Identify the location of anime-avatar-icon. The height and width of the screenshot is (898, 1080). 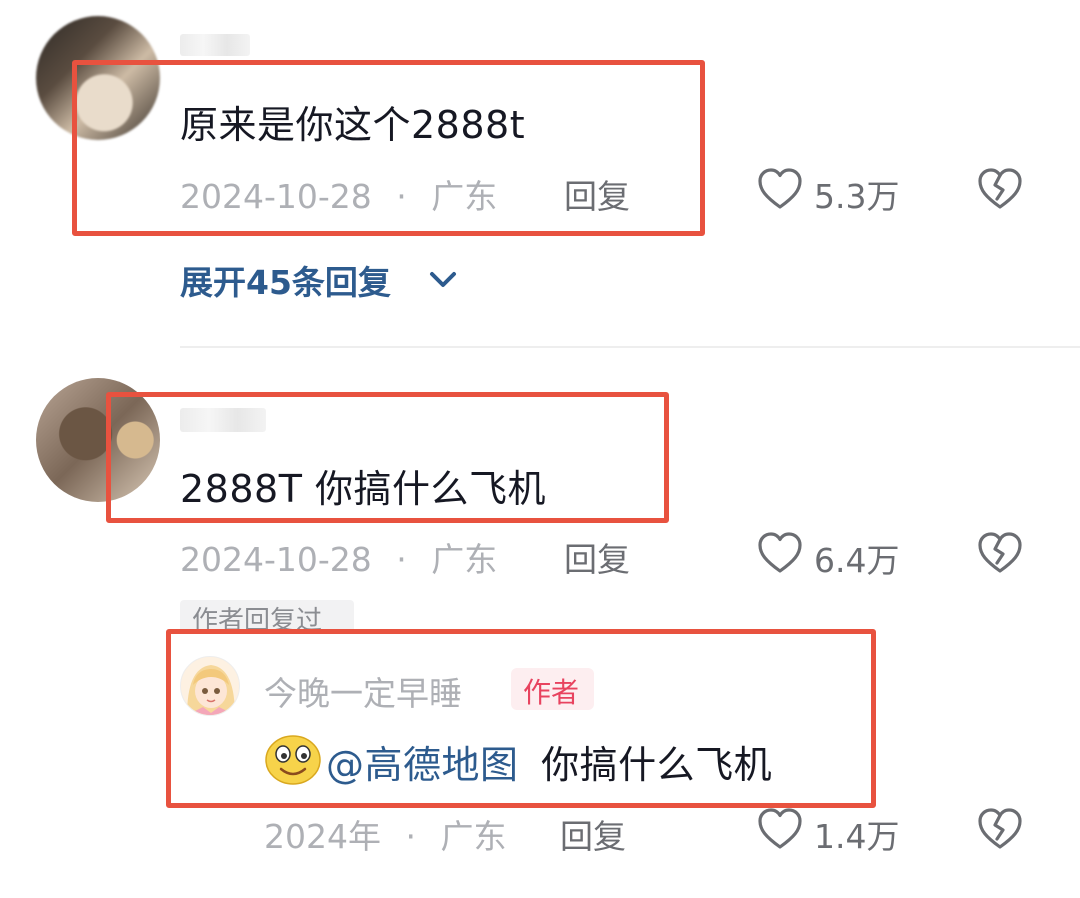
(210, 686).